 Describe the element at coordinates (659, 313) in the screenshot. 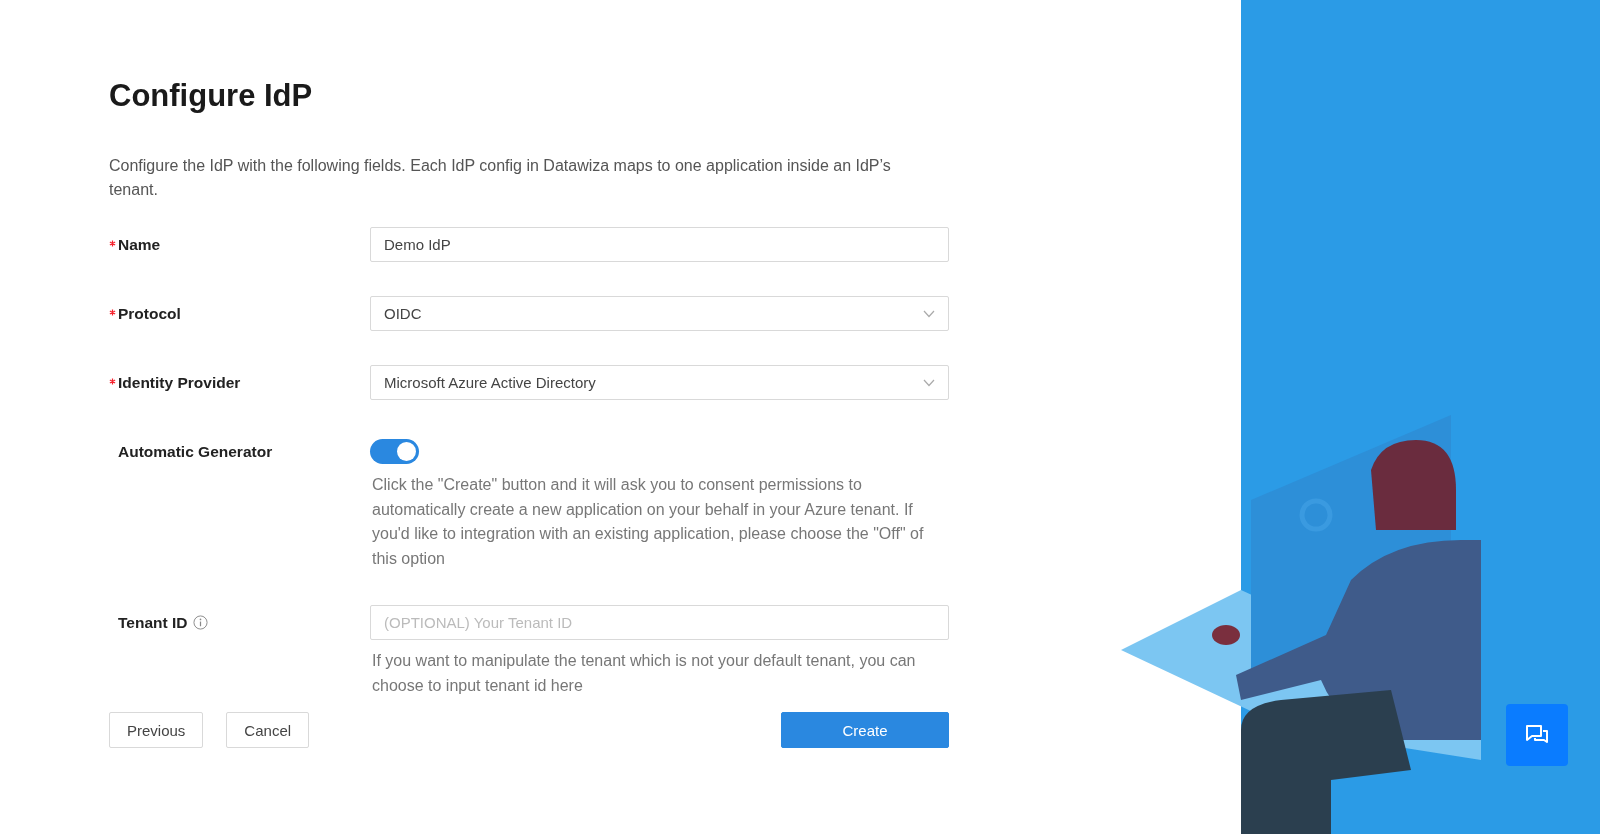

I see `select-field: OIDC` at that location.